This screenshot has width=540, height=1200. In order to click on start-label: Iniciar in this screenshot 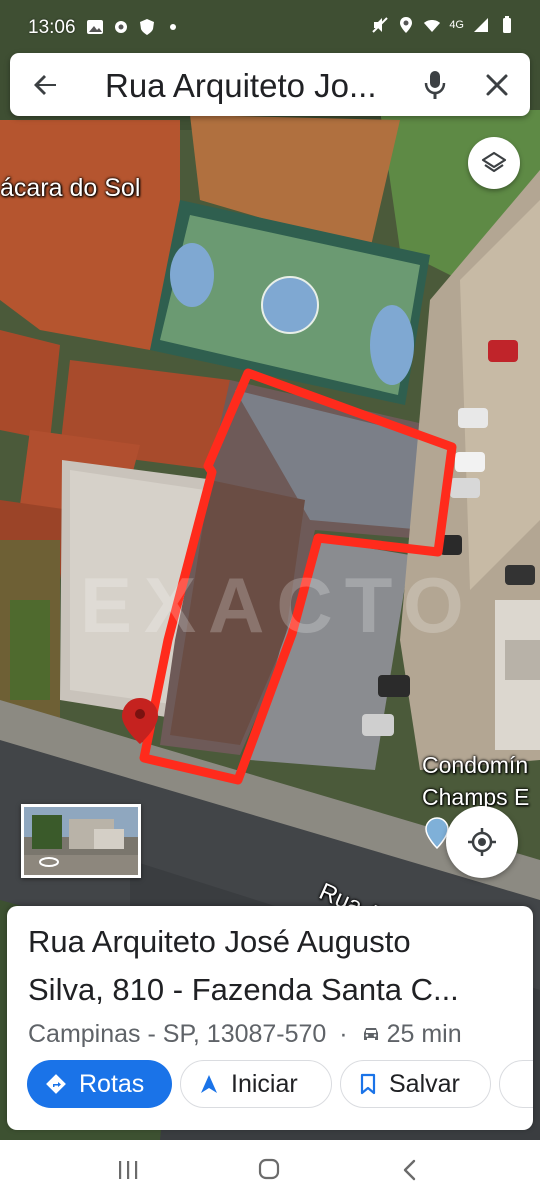, I will do `click(264, 1083)`.